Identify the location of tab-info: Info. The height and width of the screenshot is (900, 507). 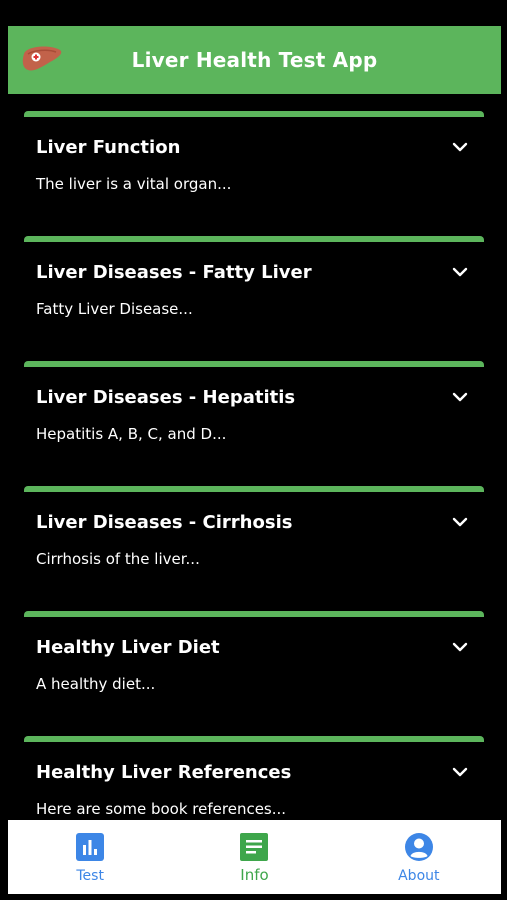
(254, 857).